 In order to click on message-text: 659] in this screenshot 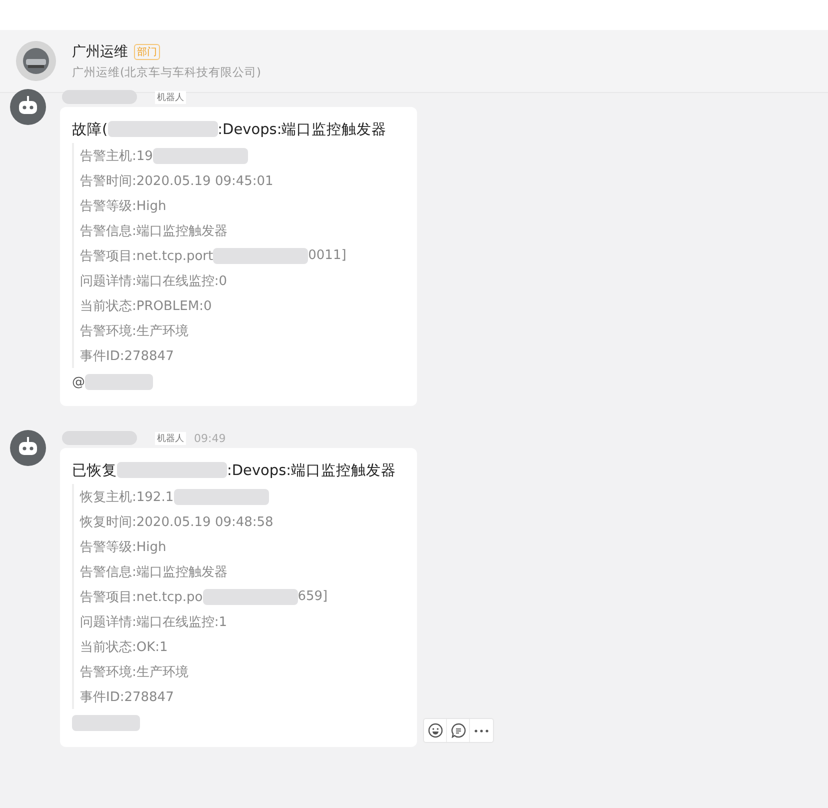, I will do `click(313, 596)`.